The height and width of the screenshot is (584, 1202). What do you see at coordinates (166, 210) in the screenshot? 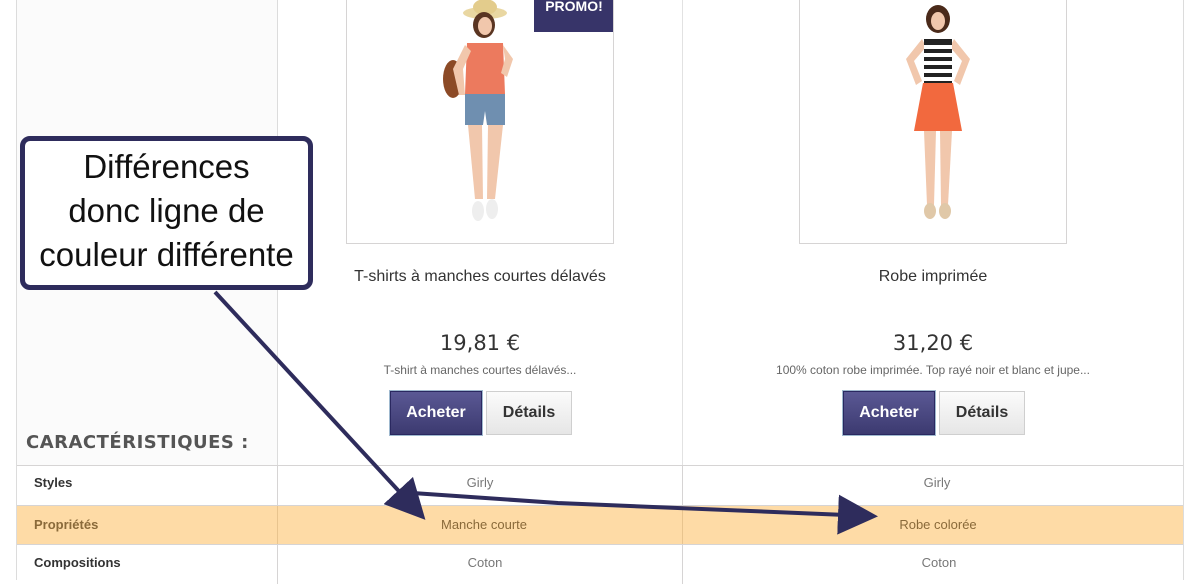
I see `annotation-line: donc ligne de` at bounding box center [166, 210].